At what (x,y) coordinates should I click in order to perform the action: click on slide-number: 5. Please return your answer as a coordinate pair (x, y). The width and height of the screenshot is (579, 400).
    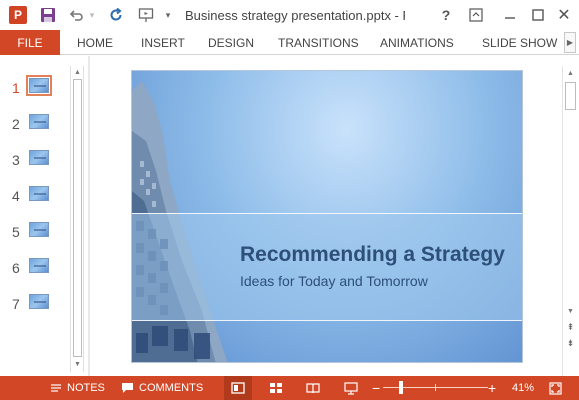
    Looking at the image, I should click on (16, 232).